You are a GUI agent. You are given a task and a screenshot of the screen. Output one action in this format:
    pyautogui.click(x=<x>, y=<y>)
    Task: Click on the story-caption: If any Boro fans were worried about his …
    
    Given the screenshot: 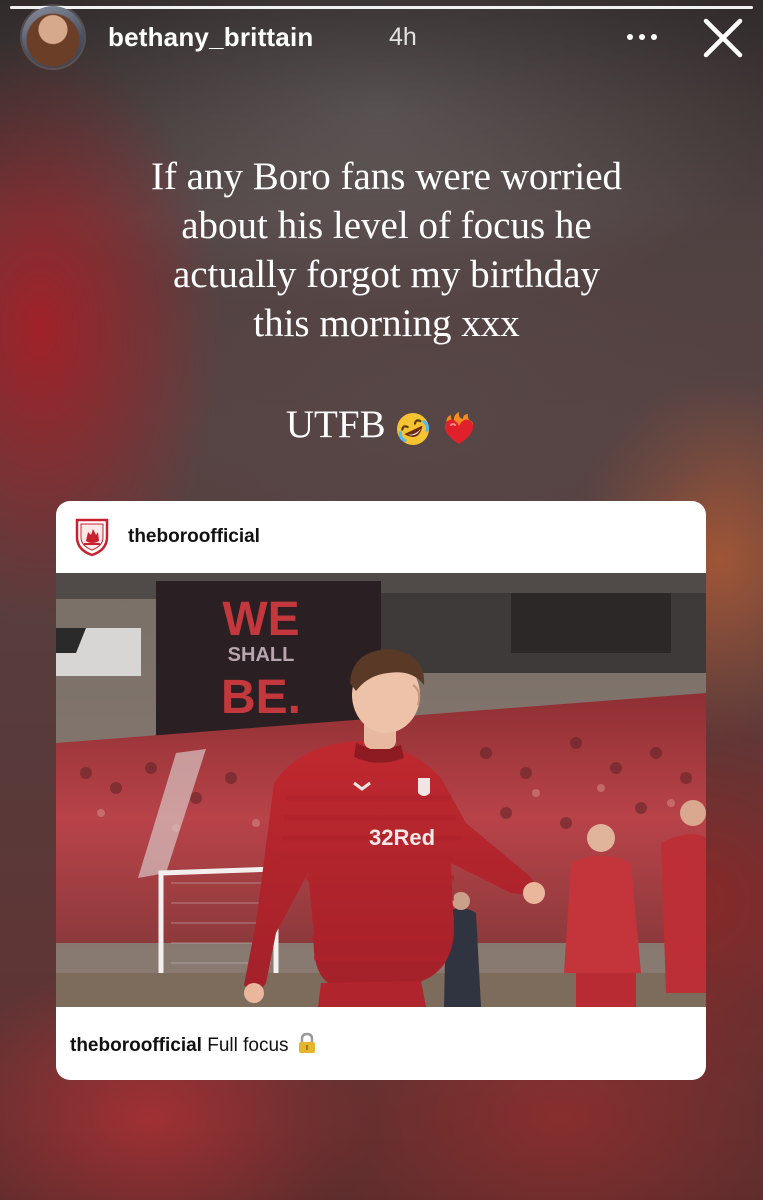 What is the action you would take?
    pyautogui.click(x=386, y=250)
    